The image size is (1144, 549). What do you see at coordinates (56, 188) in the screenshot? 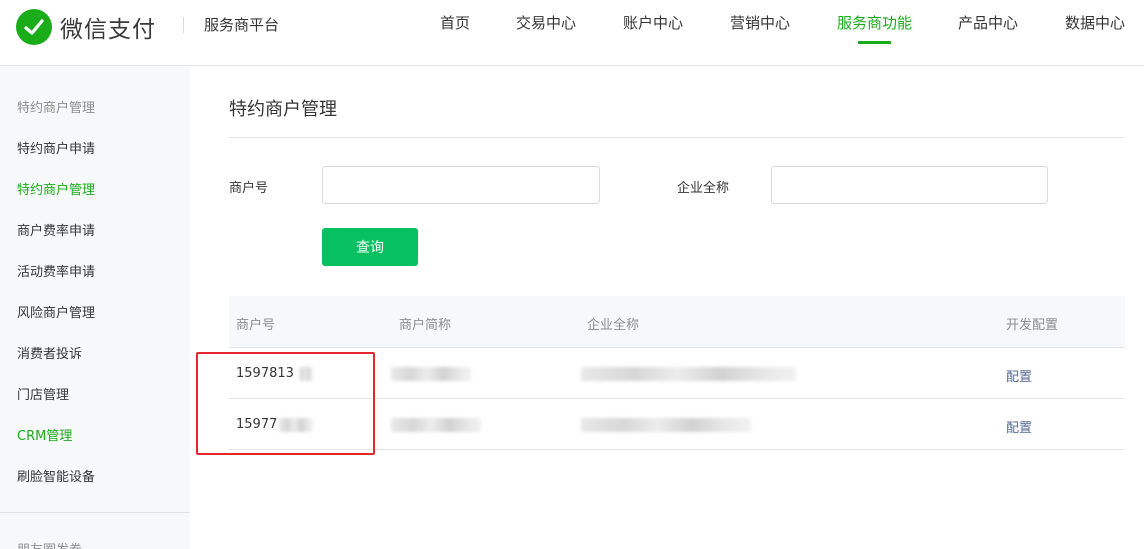
I see `sidebar-item-merchant-management: 特约商户管理` at bounding box center [56, 188].